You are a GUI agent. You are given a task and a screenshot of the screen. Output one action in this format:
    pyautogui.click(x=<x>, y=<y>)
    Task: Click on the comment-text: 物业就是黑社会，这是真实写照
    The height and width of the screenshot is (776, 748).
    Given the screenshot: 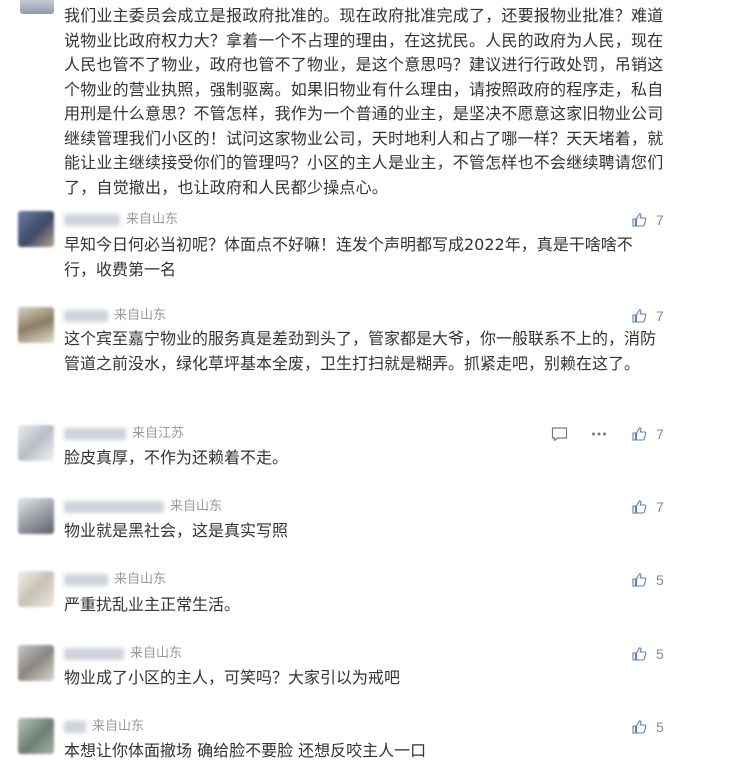 What is the action you would take?
    pyautogui.click(x=176, y=530)
    